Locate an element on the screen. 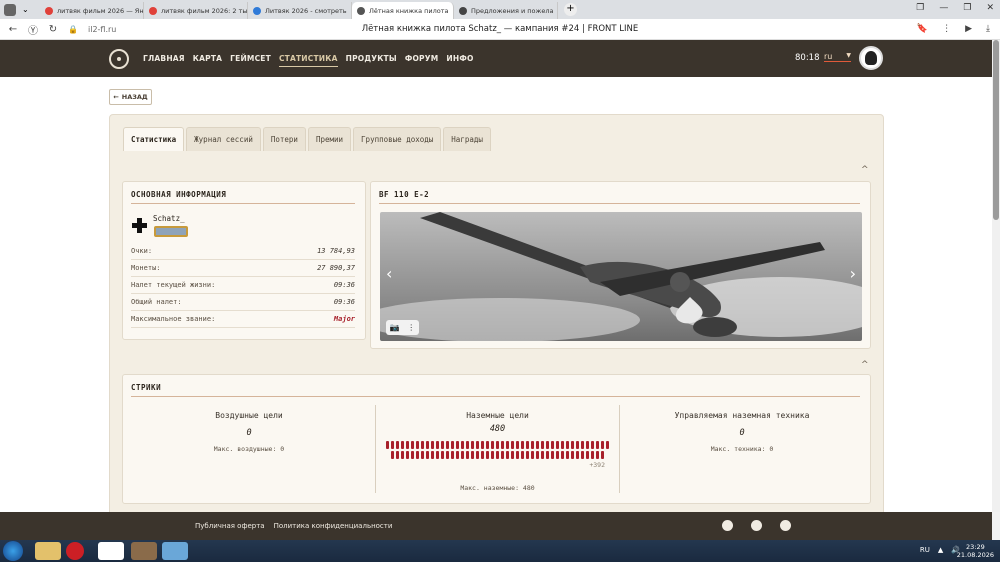  tab-favicon-icon is located at coordinates (361, 10).